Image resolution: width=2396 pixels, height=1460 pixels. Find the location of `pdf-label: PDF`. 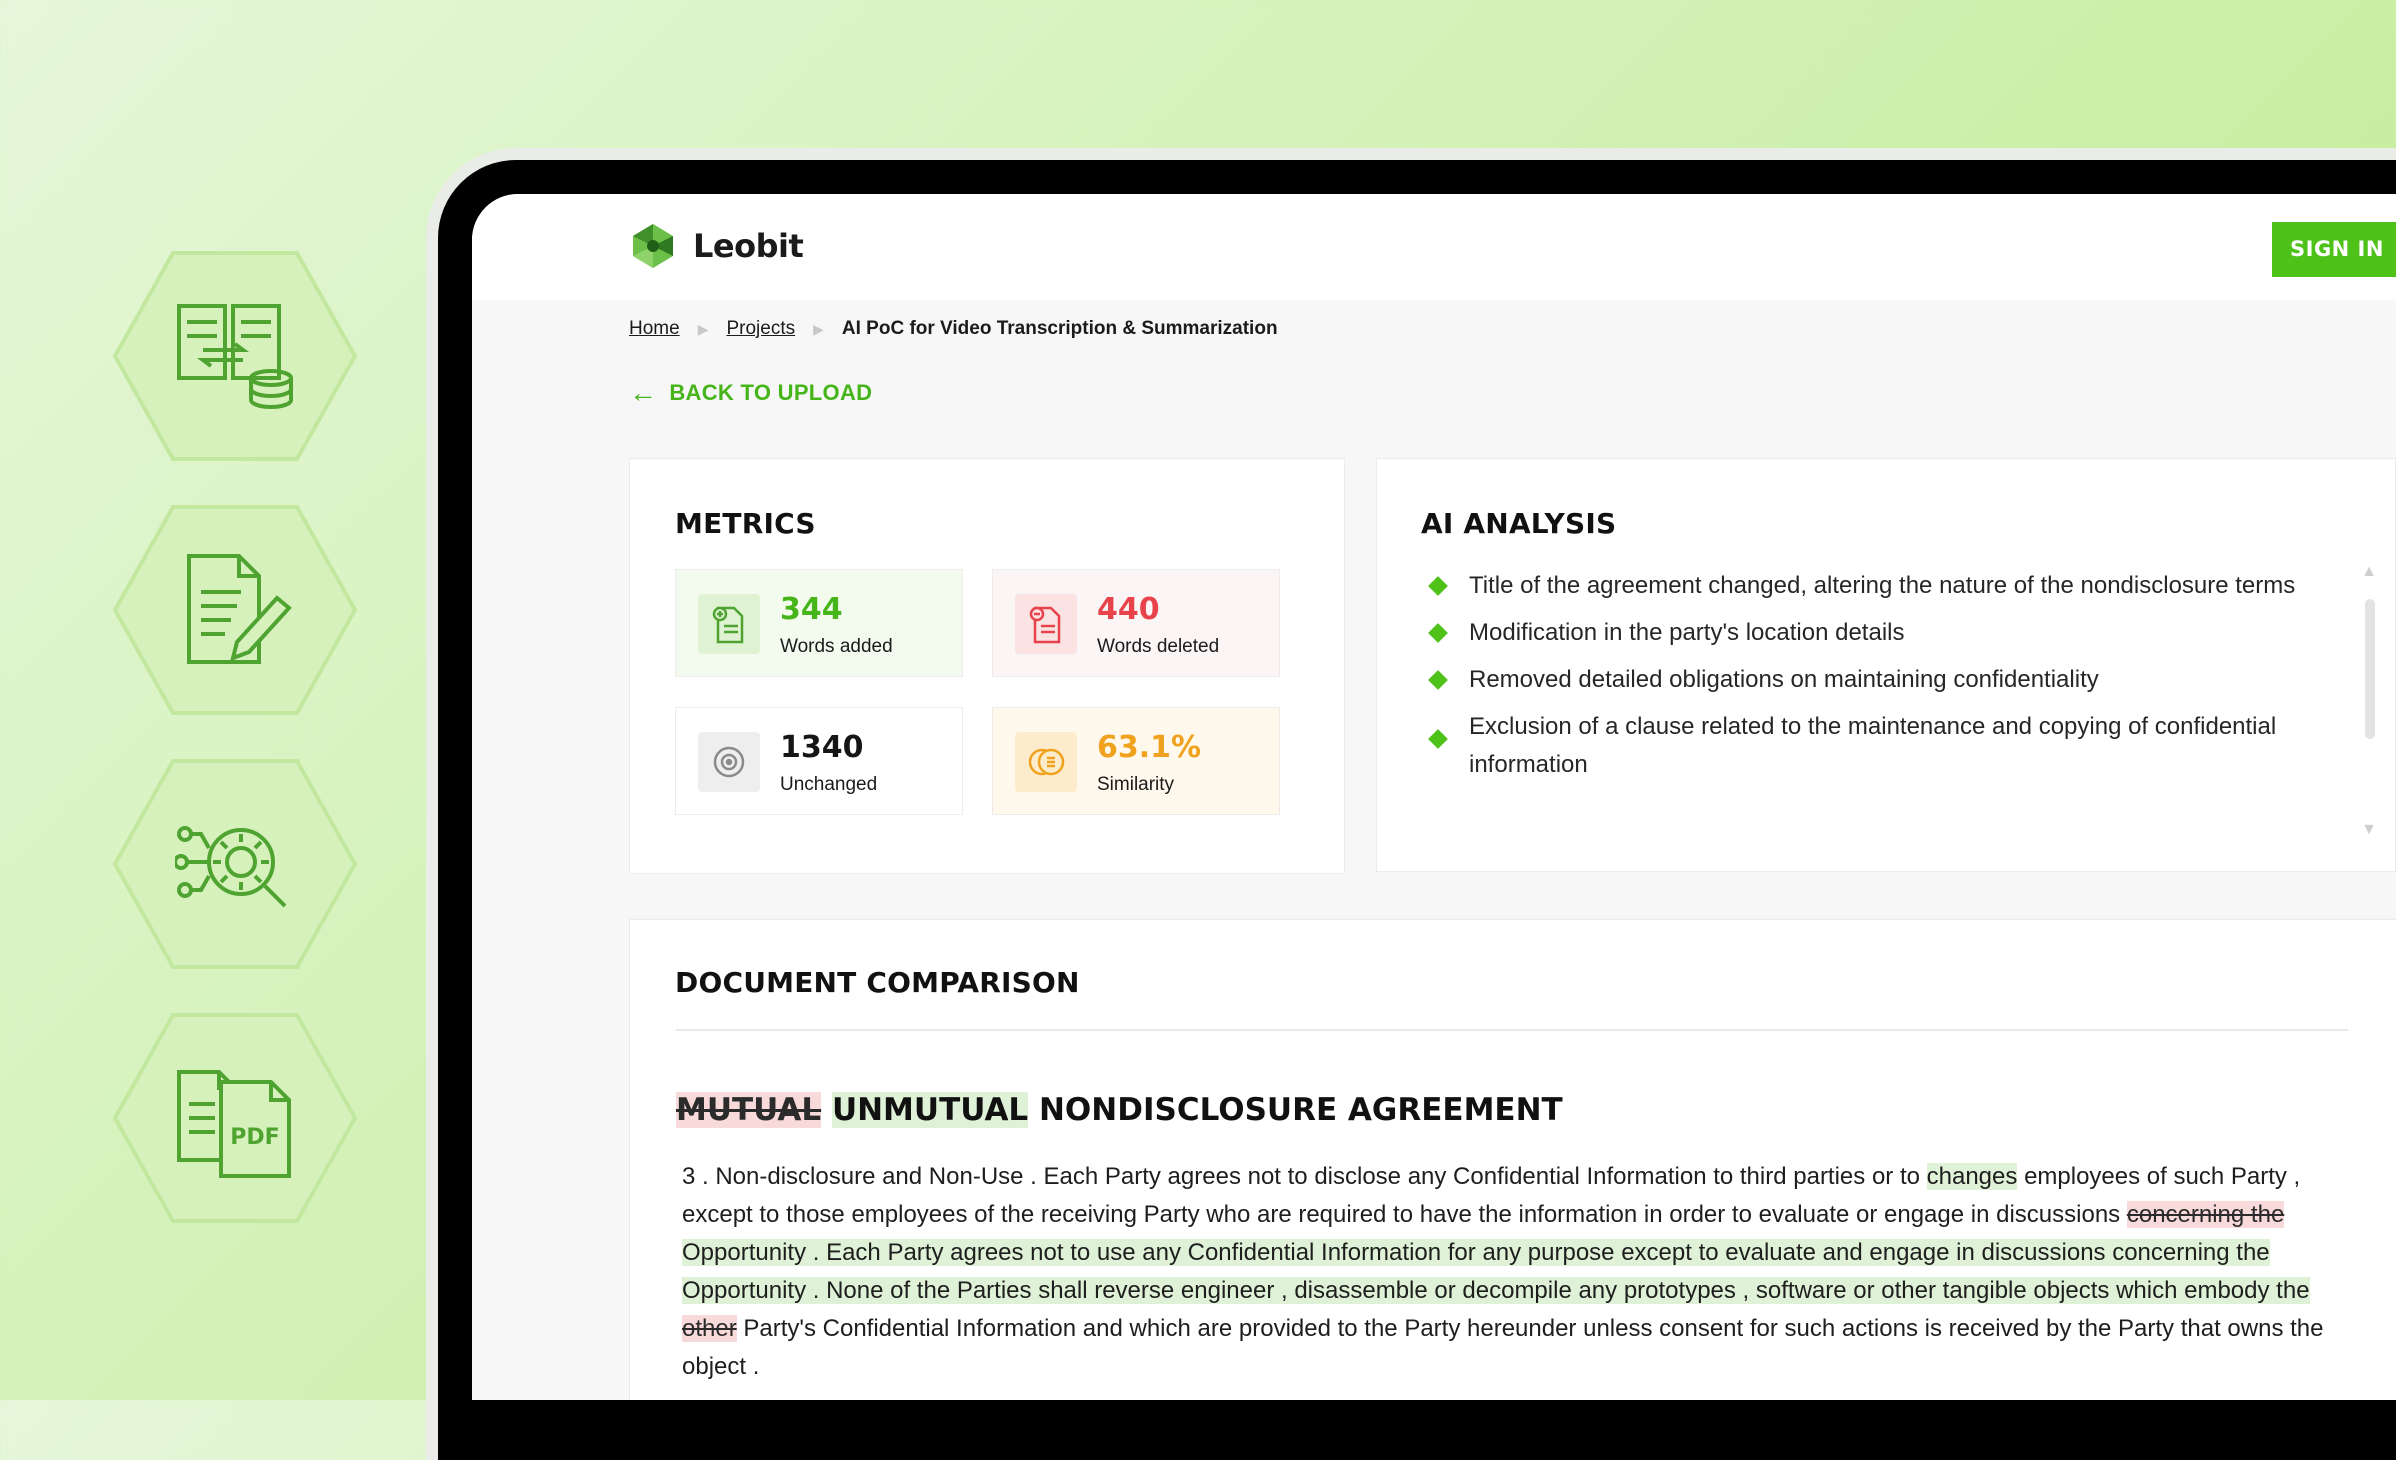

pdf-label: PDF is located at coordinates (254, 1137).